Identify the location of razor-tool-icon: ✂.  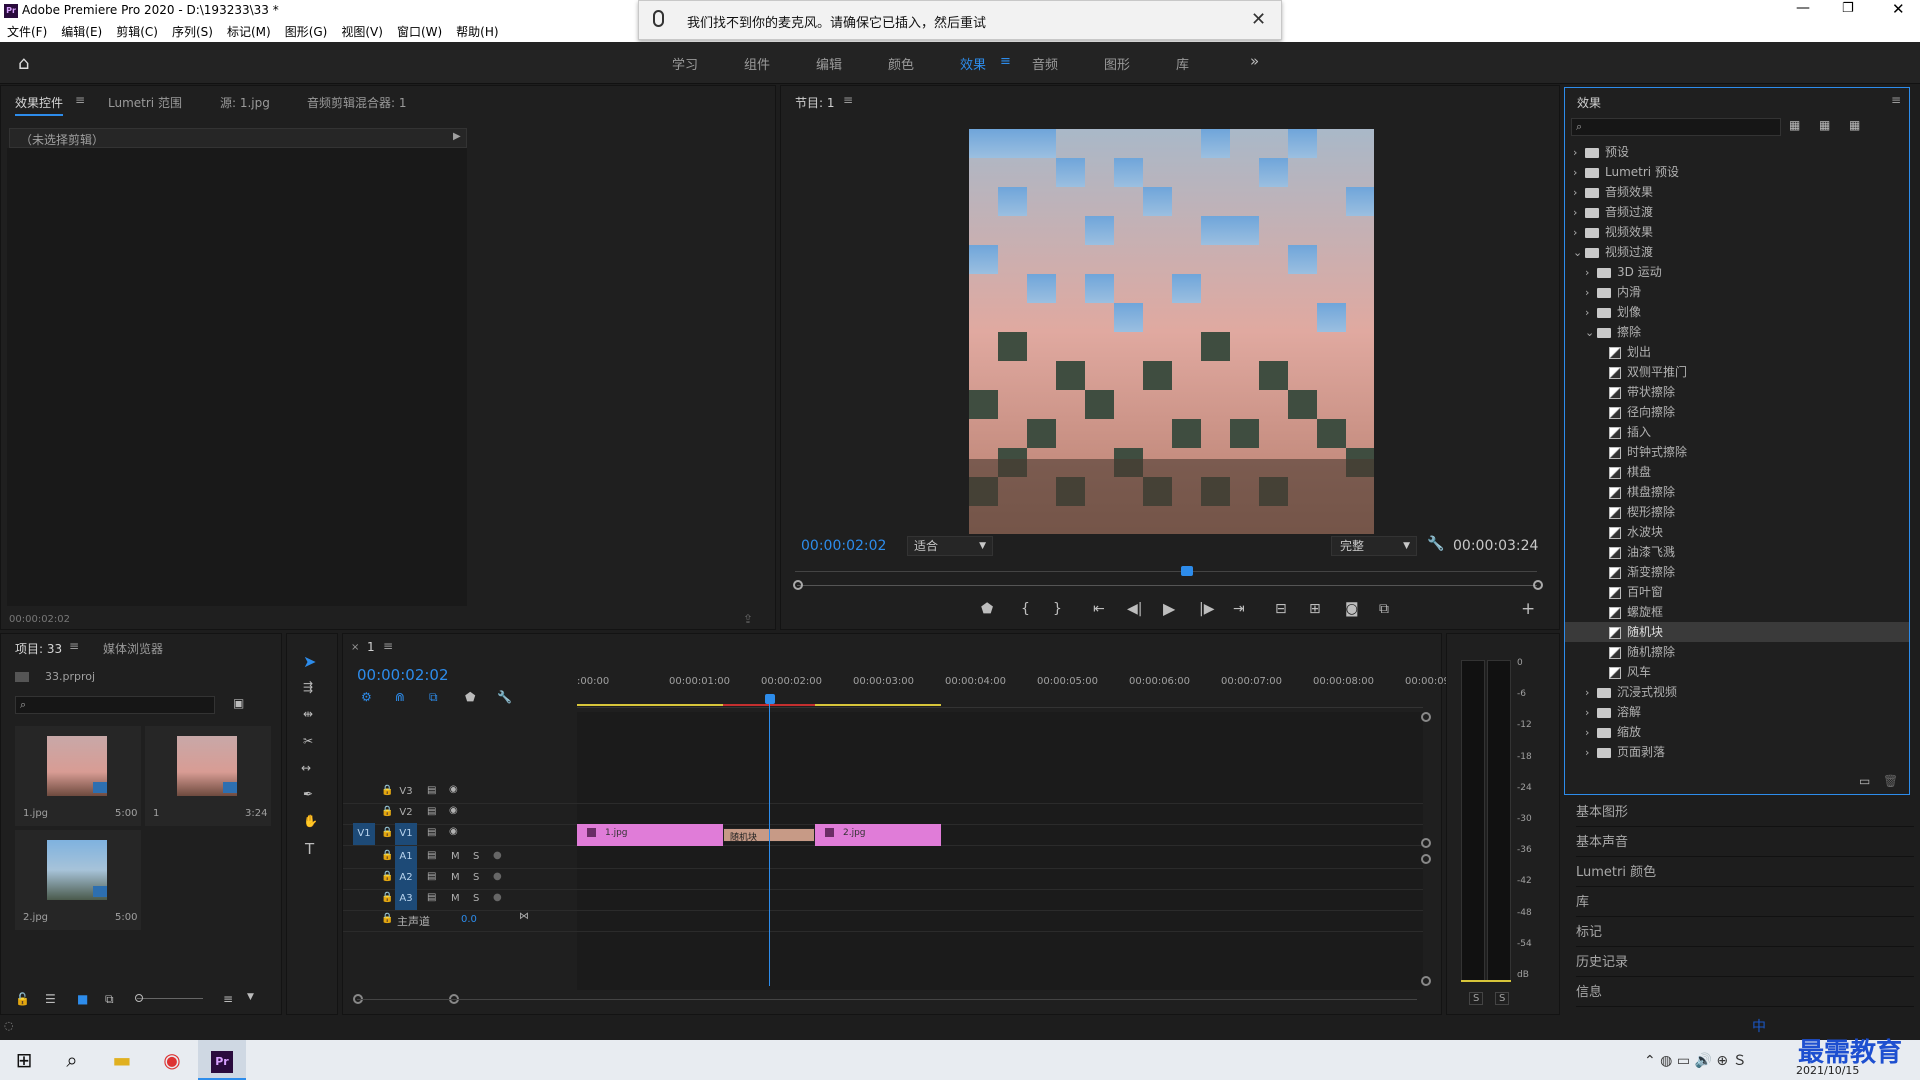
(308, 741).